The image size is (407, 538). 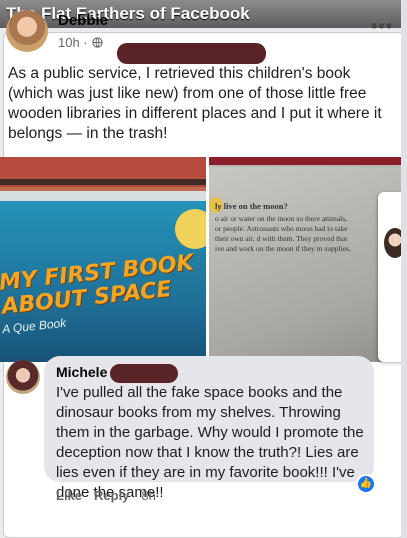 I want to click on redacted-surname, so click(x=191, y=53).